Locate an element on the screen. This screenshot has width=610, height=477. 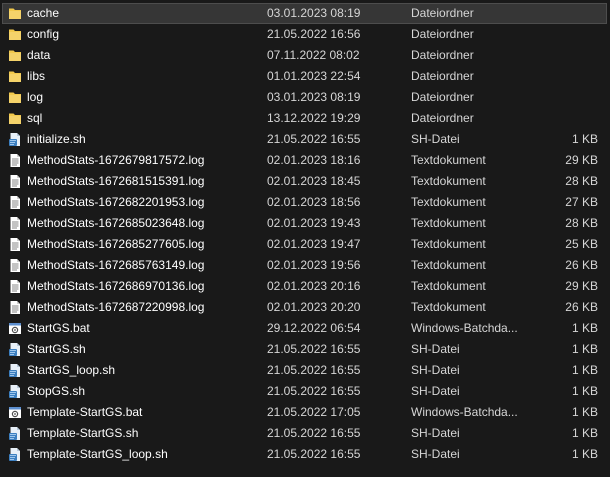
file-row-sql: sql 13.12.2022 19:29 Dateiordner is located at coordinates (305, 118).